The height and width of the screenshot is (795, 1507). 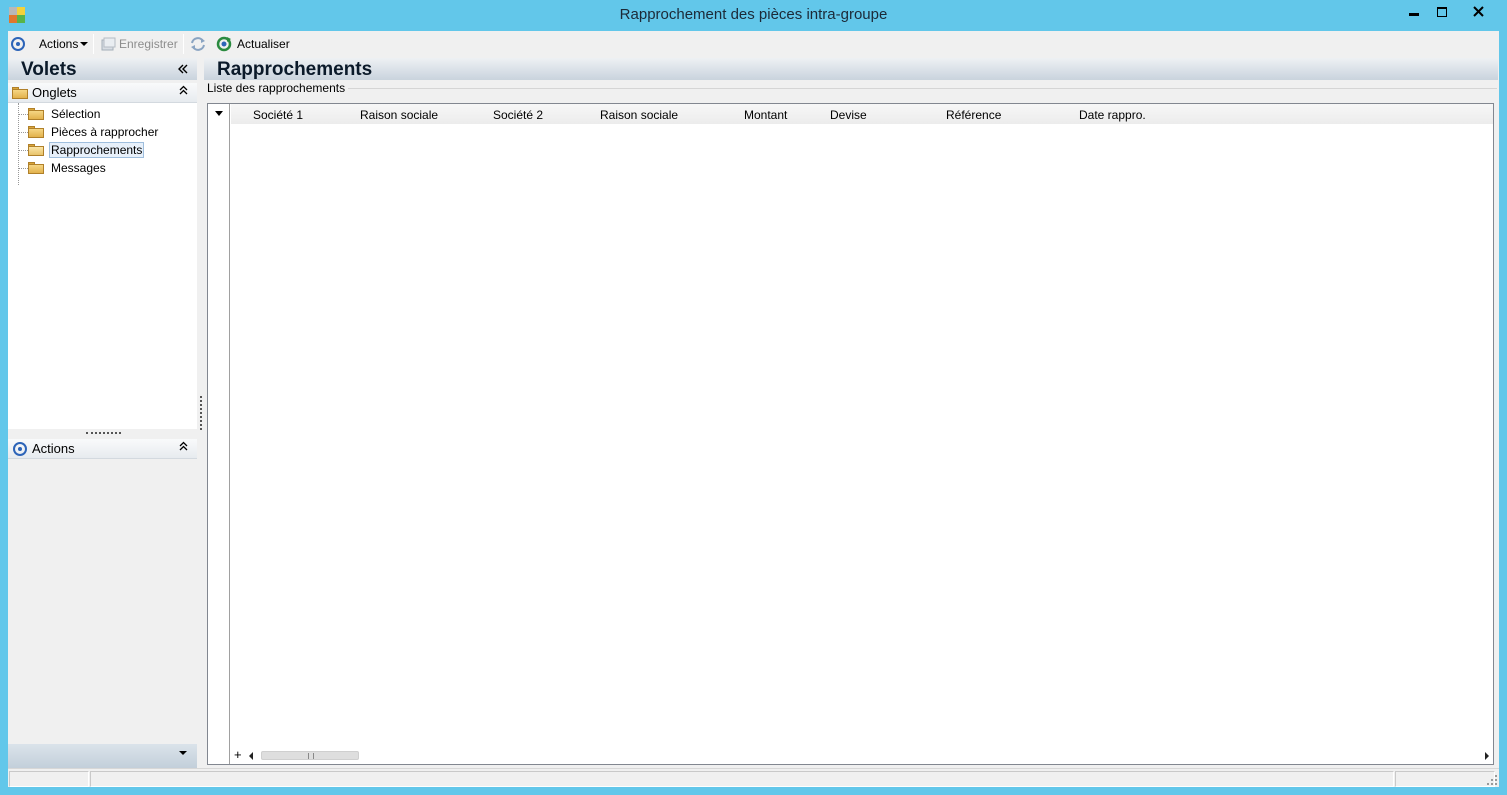 What do you see at coordinates (238, 754) in the screenshot?
I see `add-row-button: +` at bounding box center [238, 754].